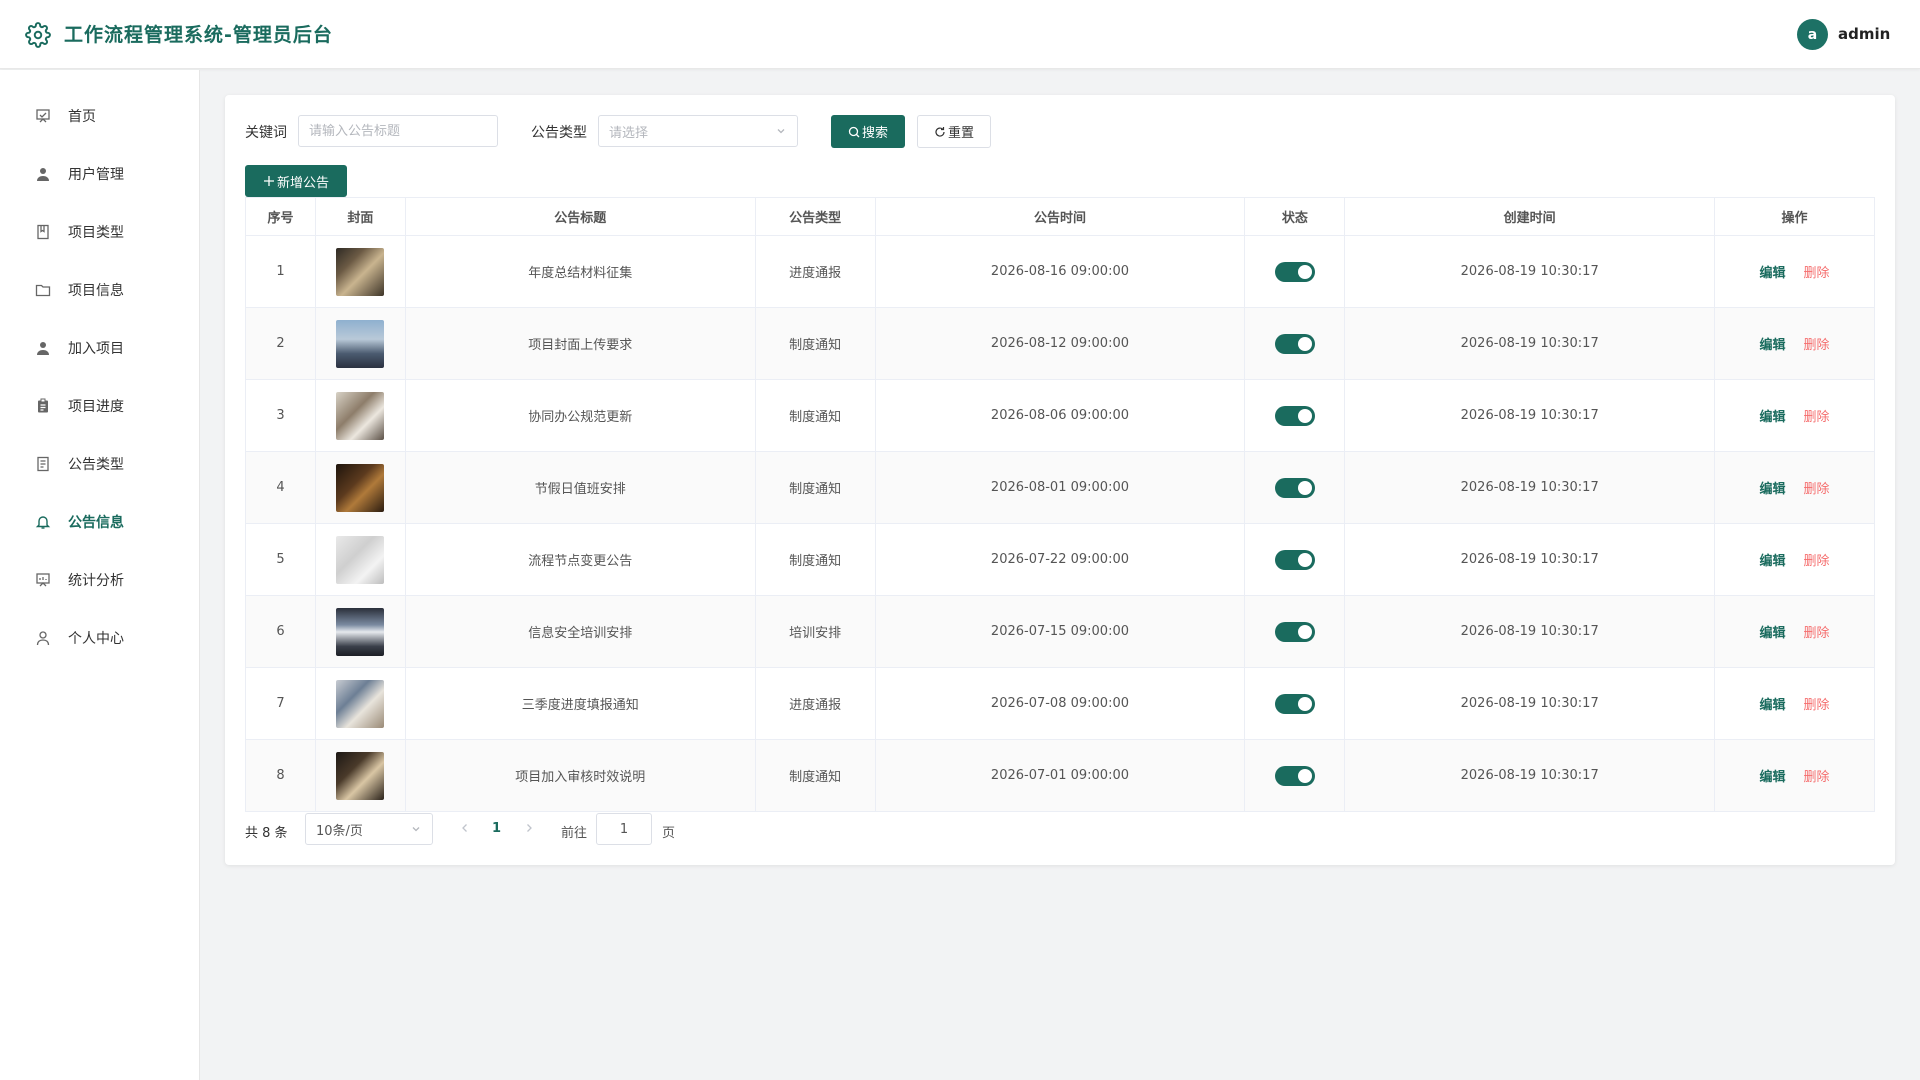 The image size is (1920, 1080). I want to click on page-number: 1, so click(496, 828).